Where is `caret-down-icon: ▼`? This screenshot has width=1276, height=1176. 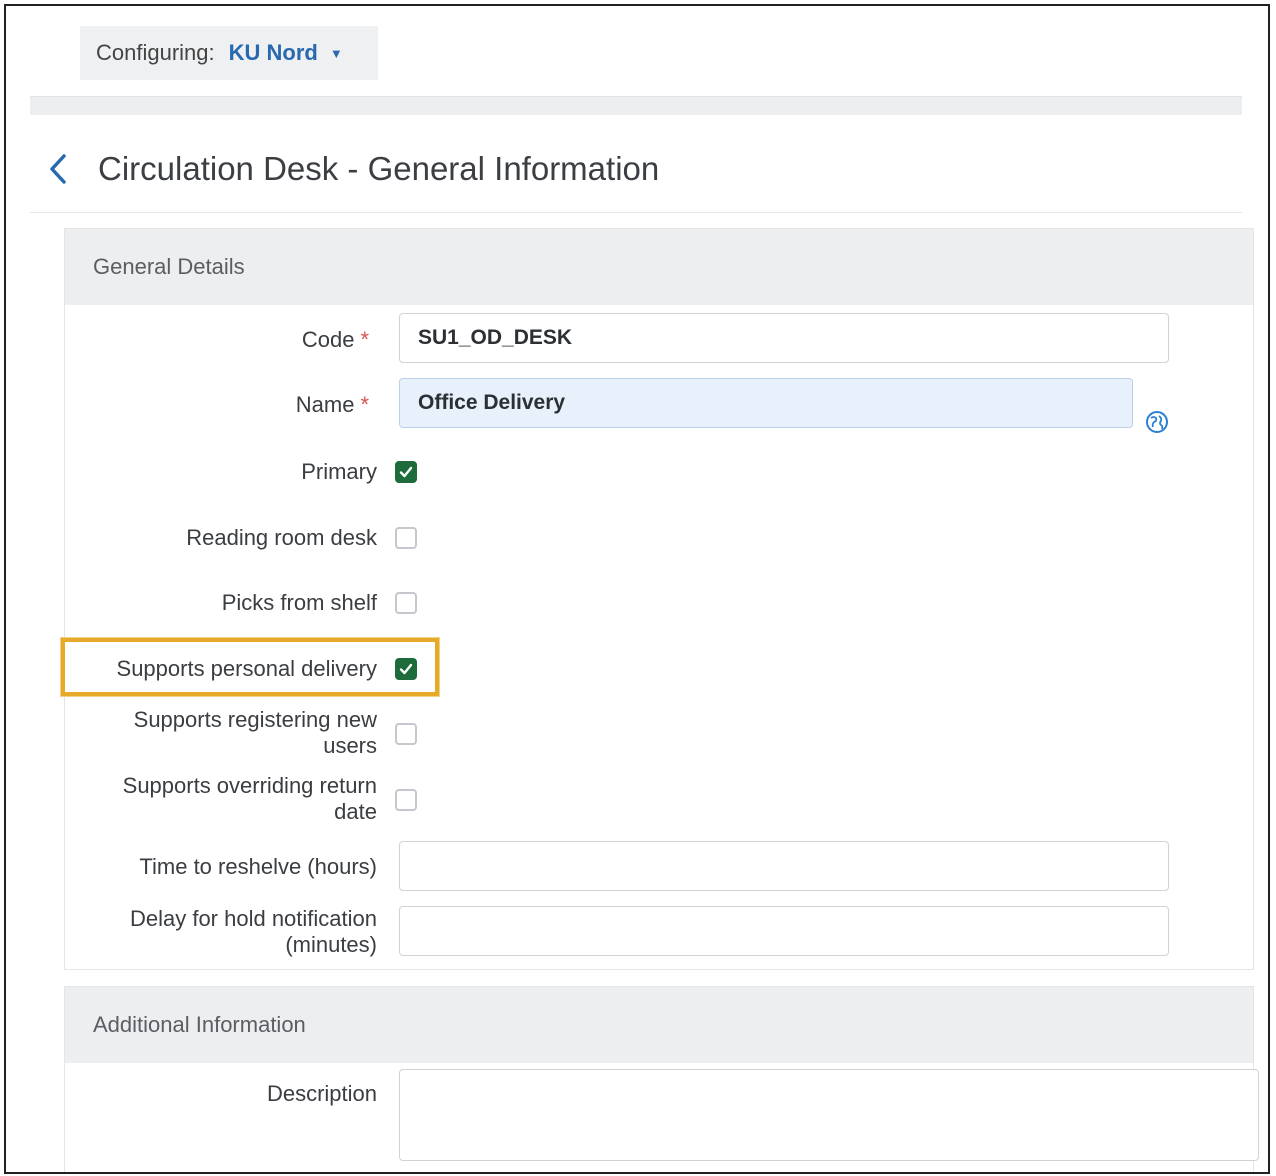
caret-down-icon: ▼ is located at coordinates (336, 53).